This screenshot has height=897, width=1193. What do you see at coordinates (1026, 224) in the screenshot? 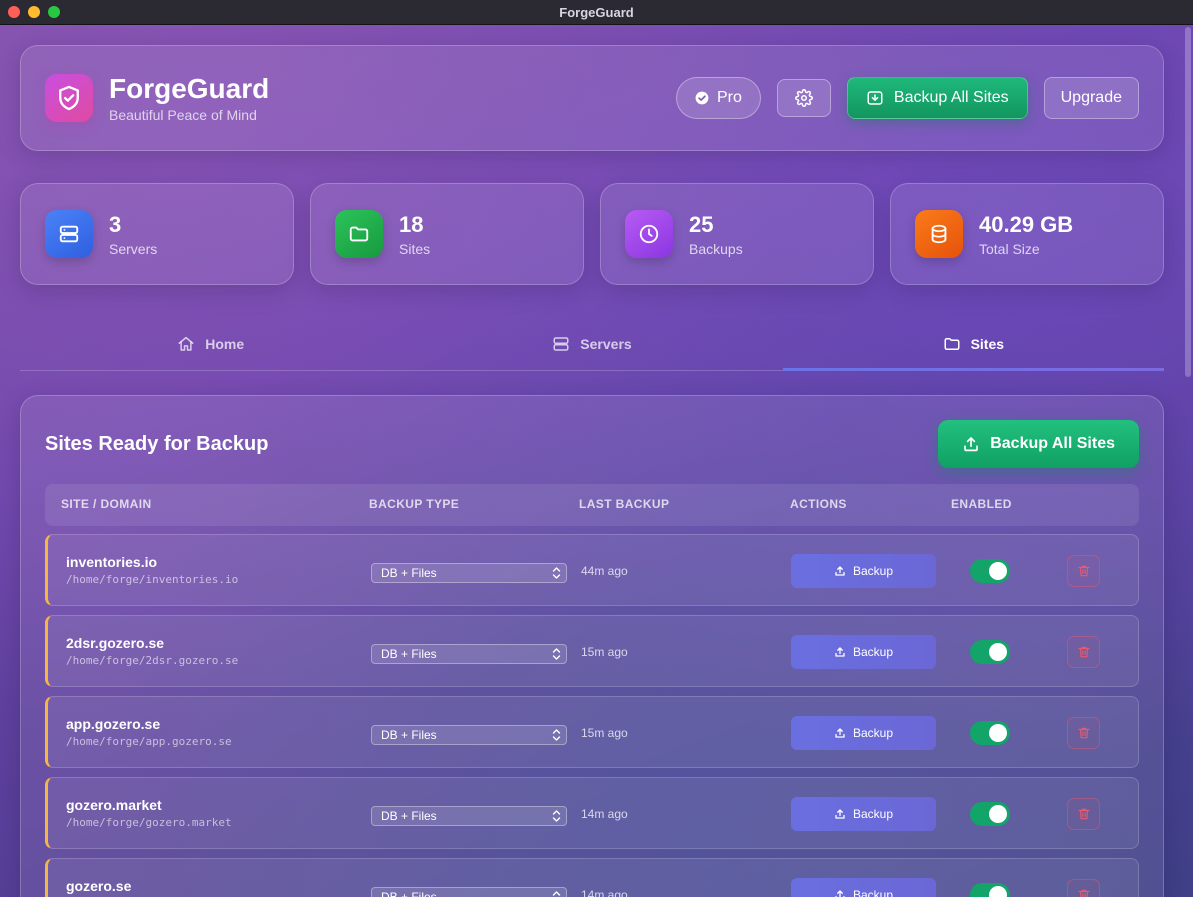
I see `stat-value-total-size: 40.29 GB` at bounding box center [1026, 224].